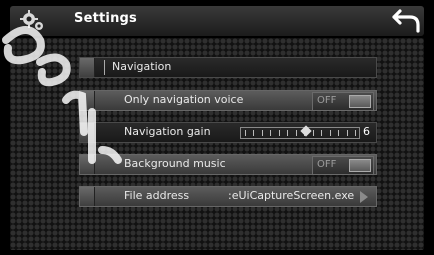 This screenshot has width=434, height=255. What do you see at coordinates (364, 197) in the screenshot?
I see `chevron-right-icon` at bounding box center [364, 197].